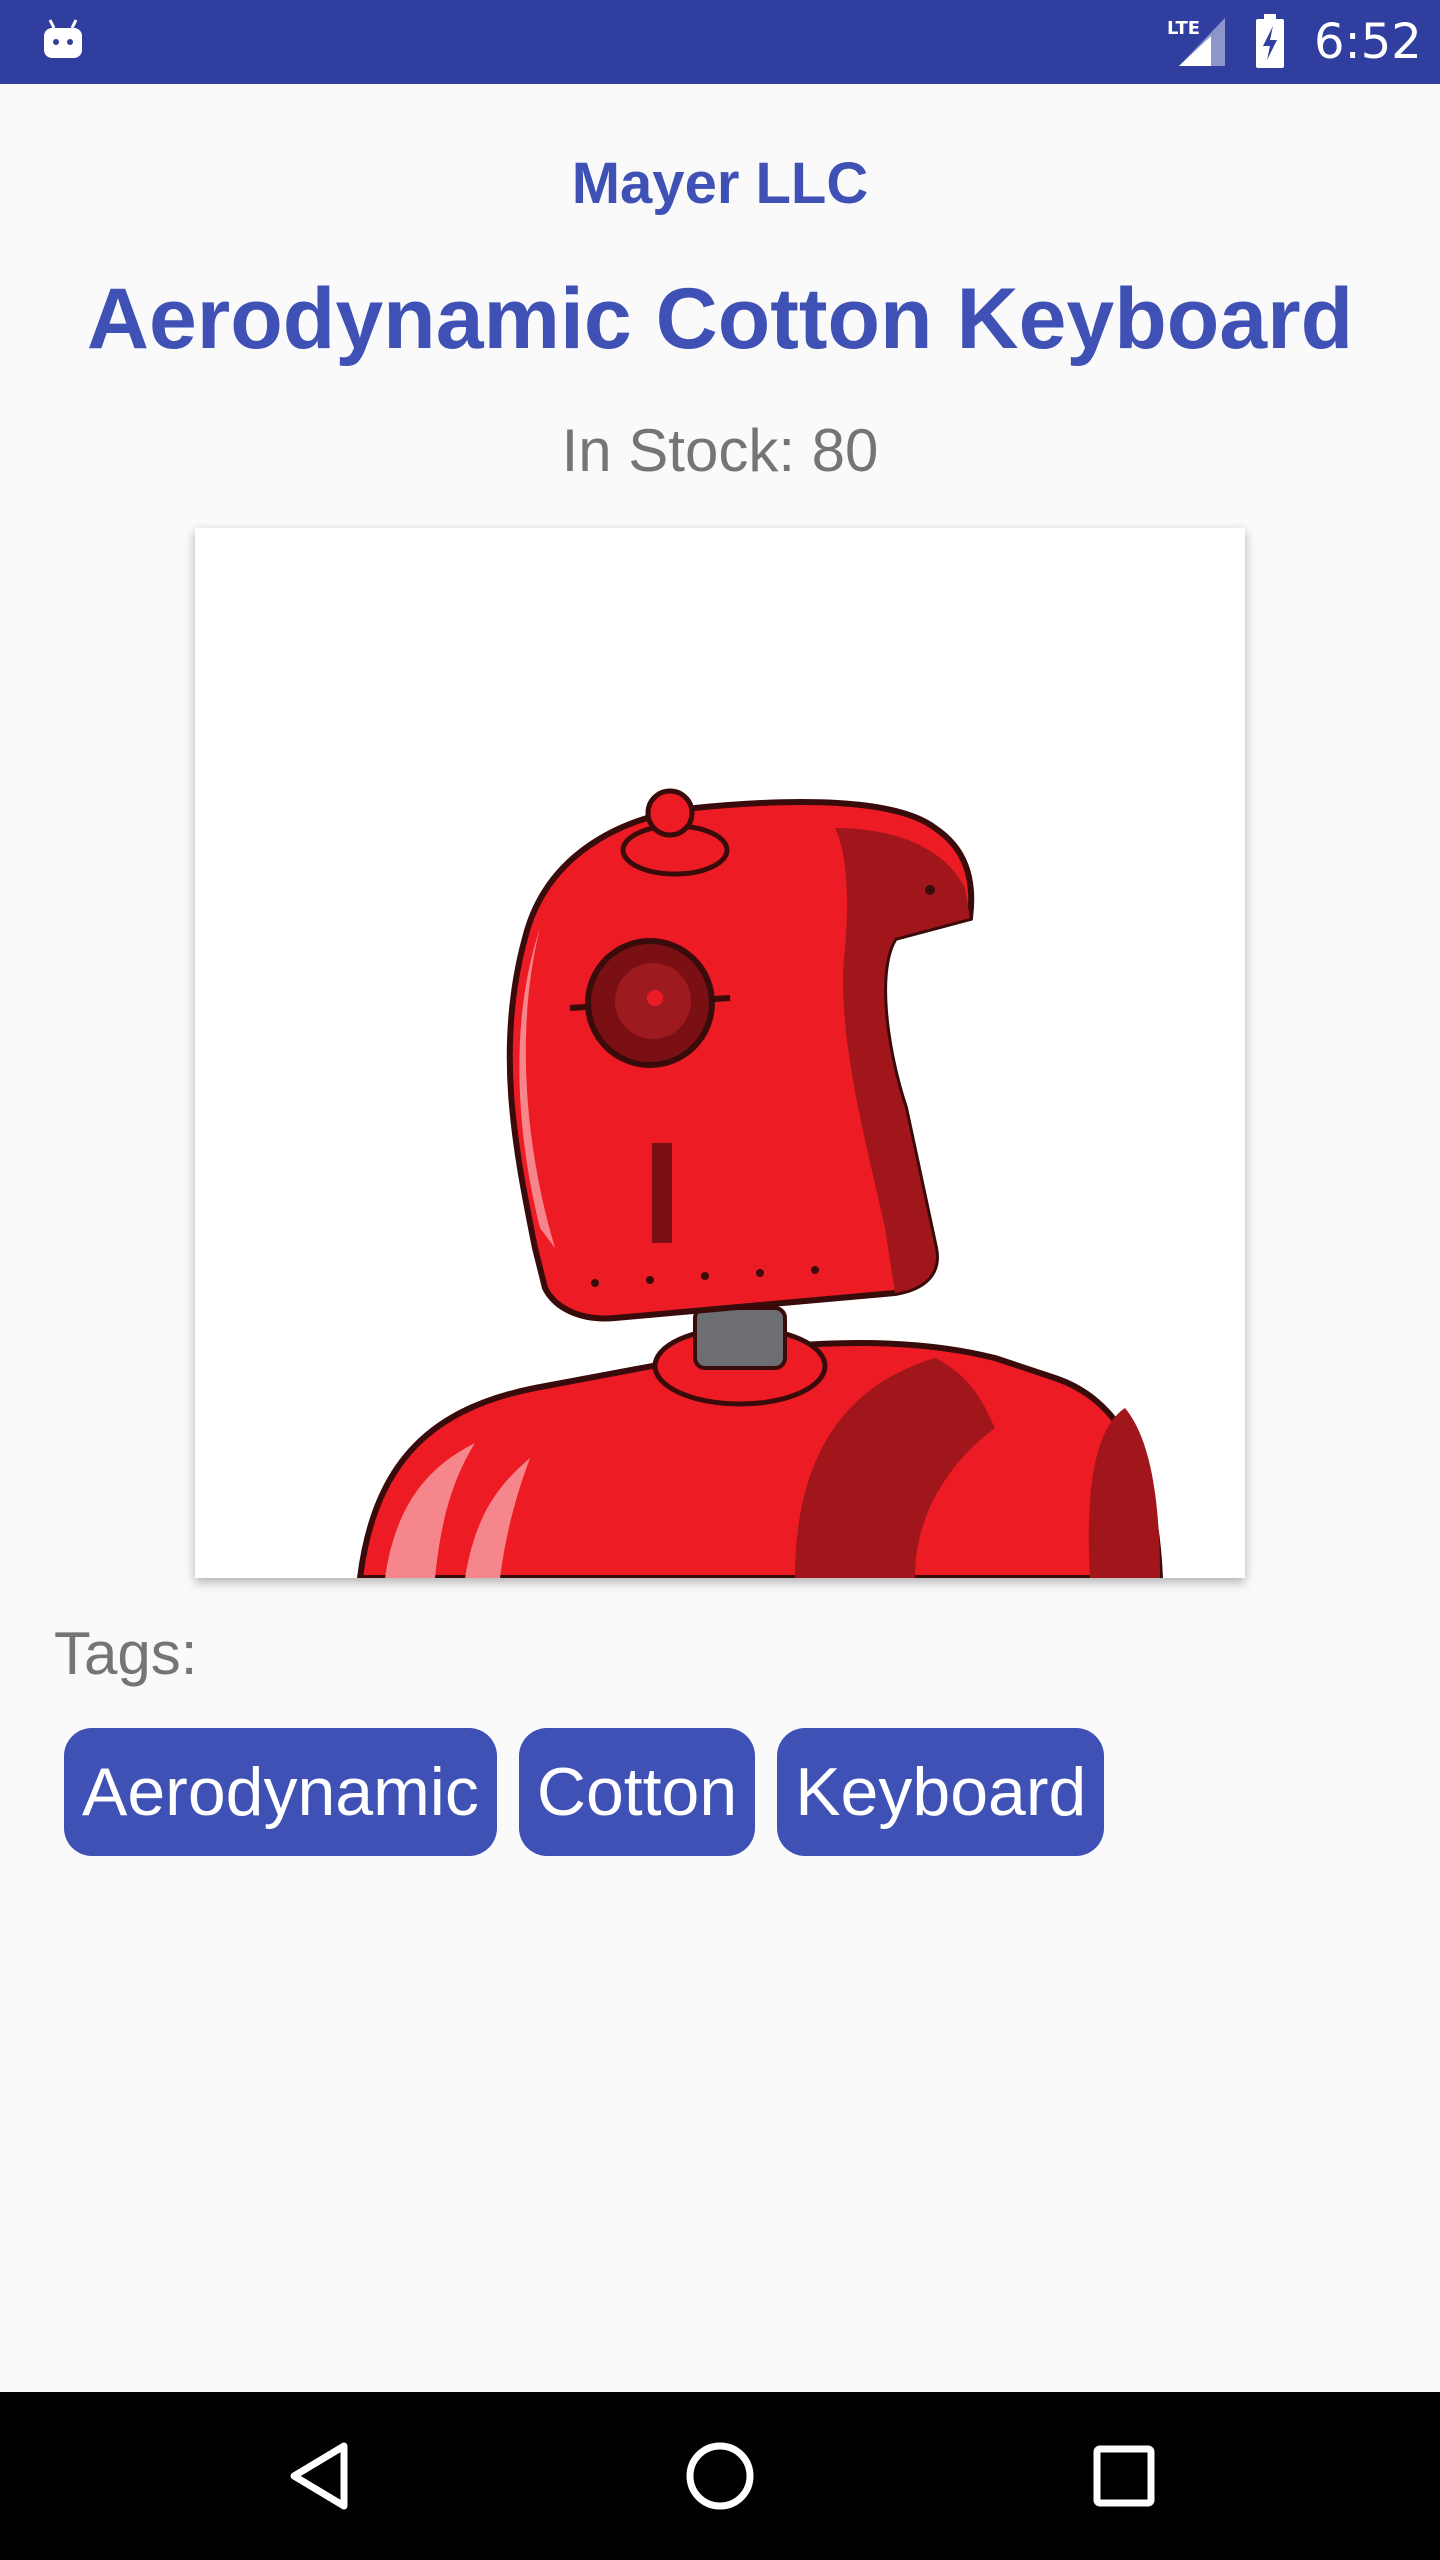 This screenshot has height=2560, width=1440. What do you see at coordinates (320, 2476) in the screenshot?
I see `back-triangle-icon` at bounding box center [320, 2476].